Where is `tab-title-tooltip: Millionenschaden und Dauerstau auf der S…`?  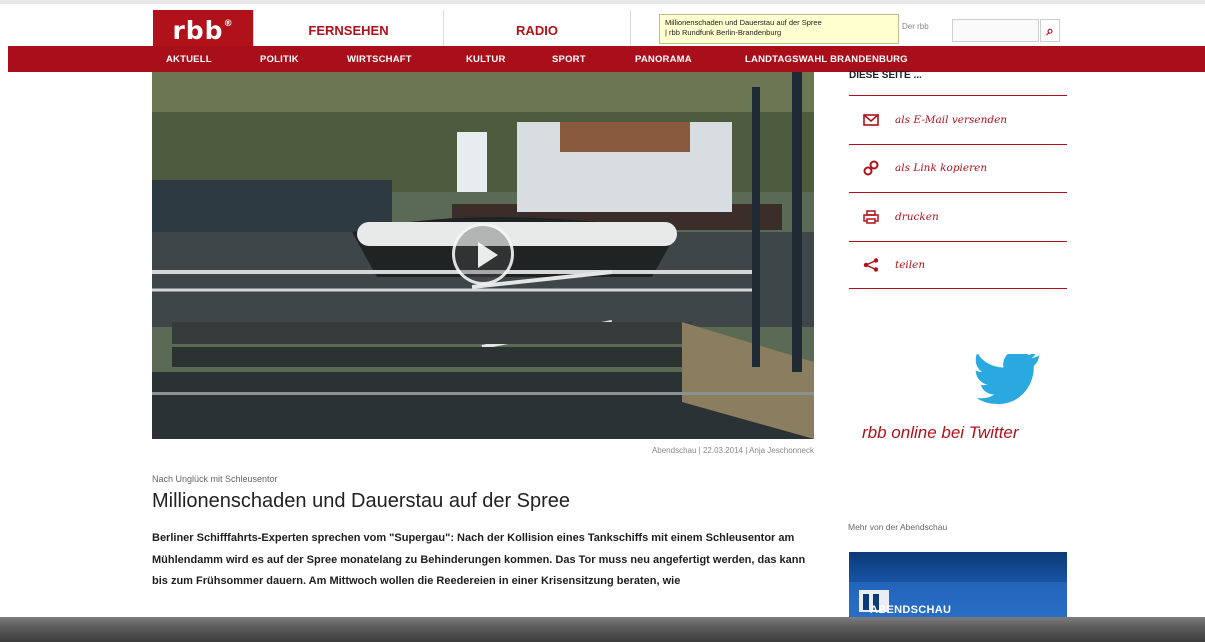
tab-title-tooltip: Millionenschaden und Dauerstau auf der S… is located at coordinates (779, 29).